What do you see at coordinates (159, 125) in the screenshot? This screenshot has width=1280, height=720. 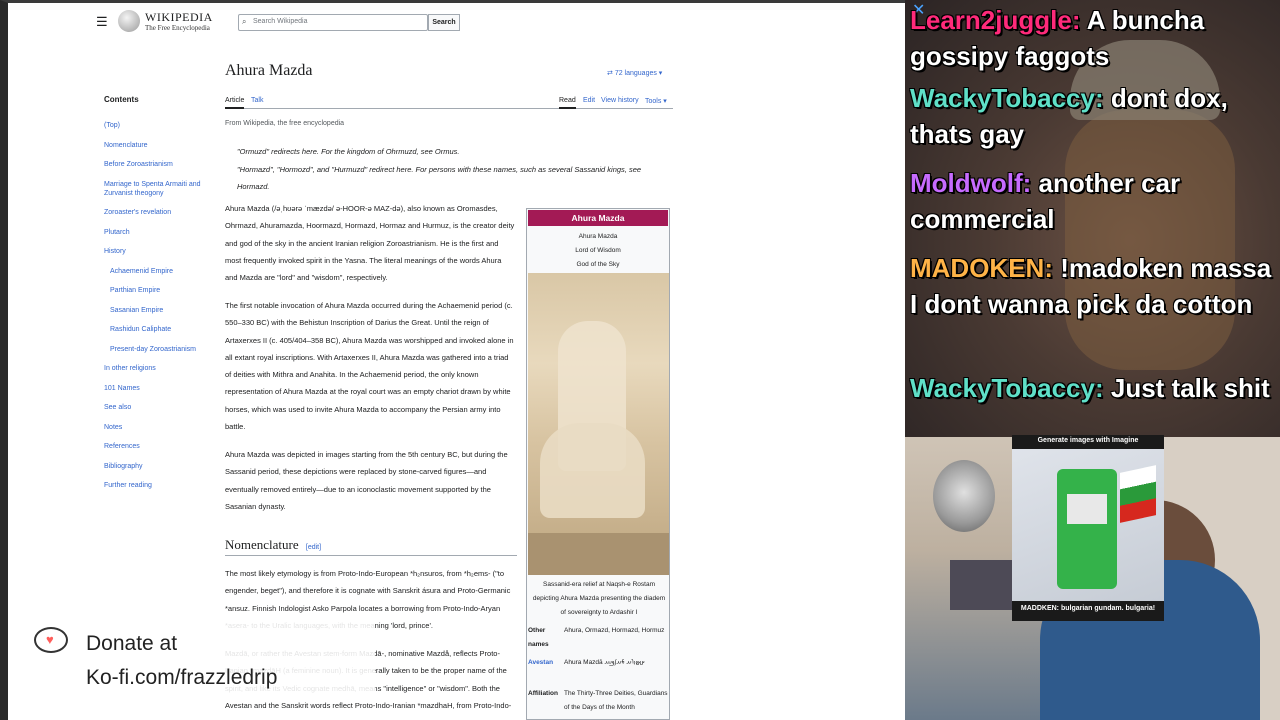 I see `toc-item: (Top)` at bounding box center [159, 125].